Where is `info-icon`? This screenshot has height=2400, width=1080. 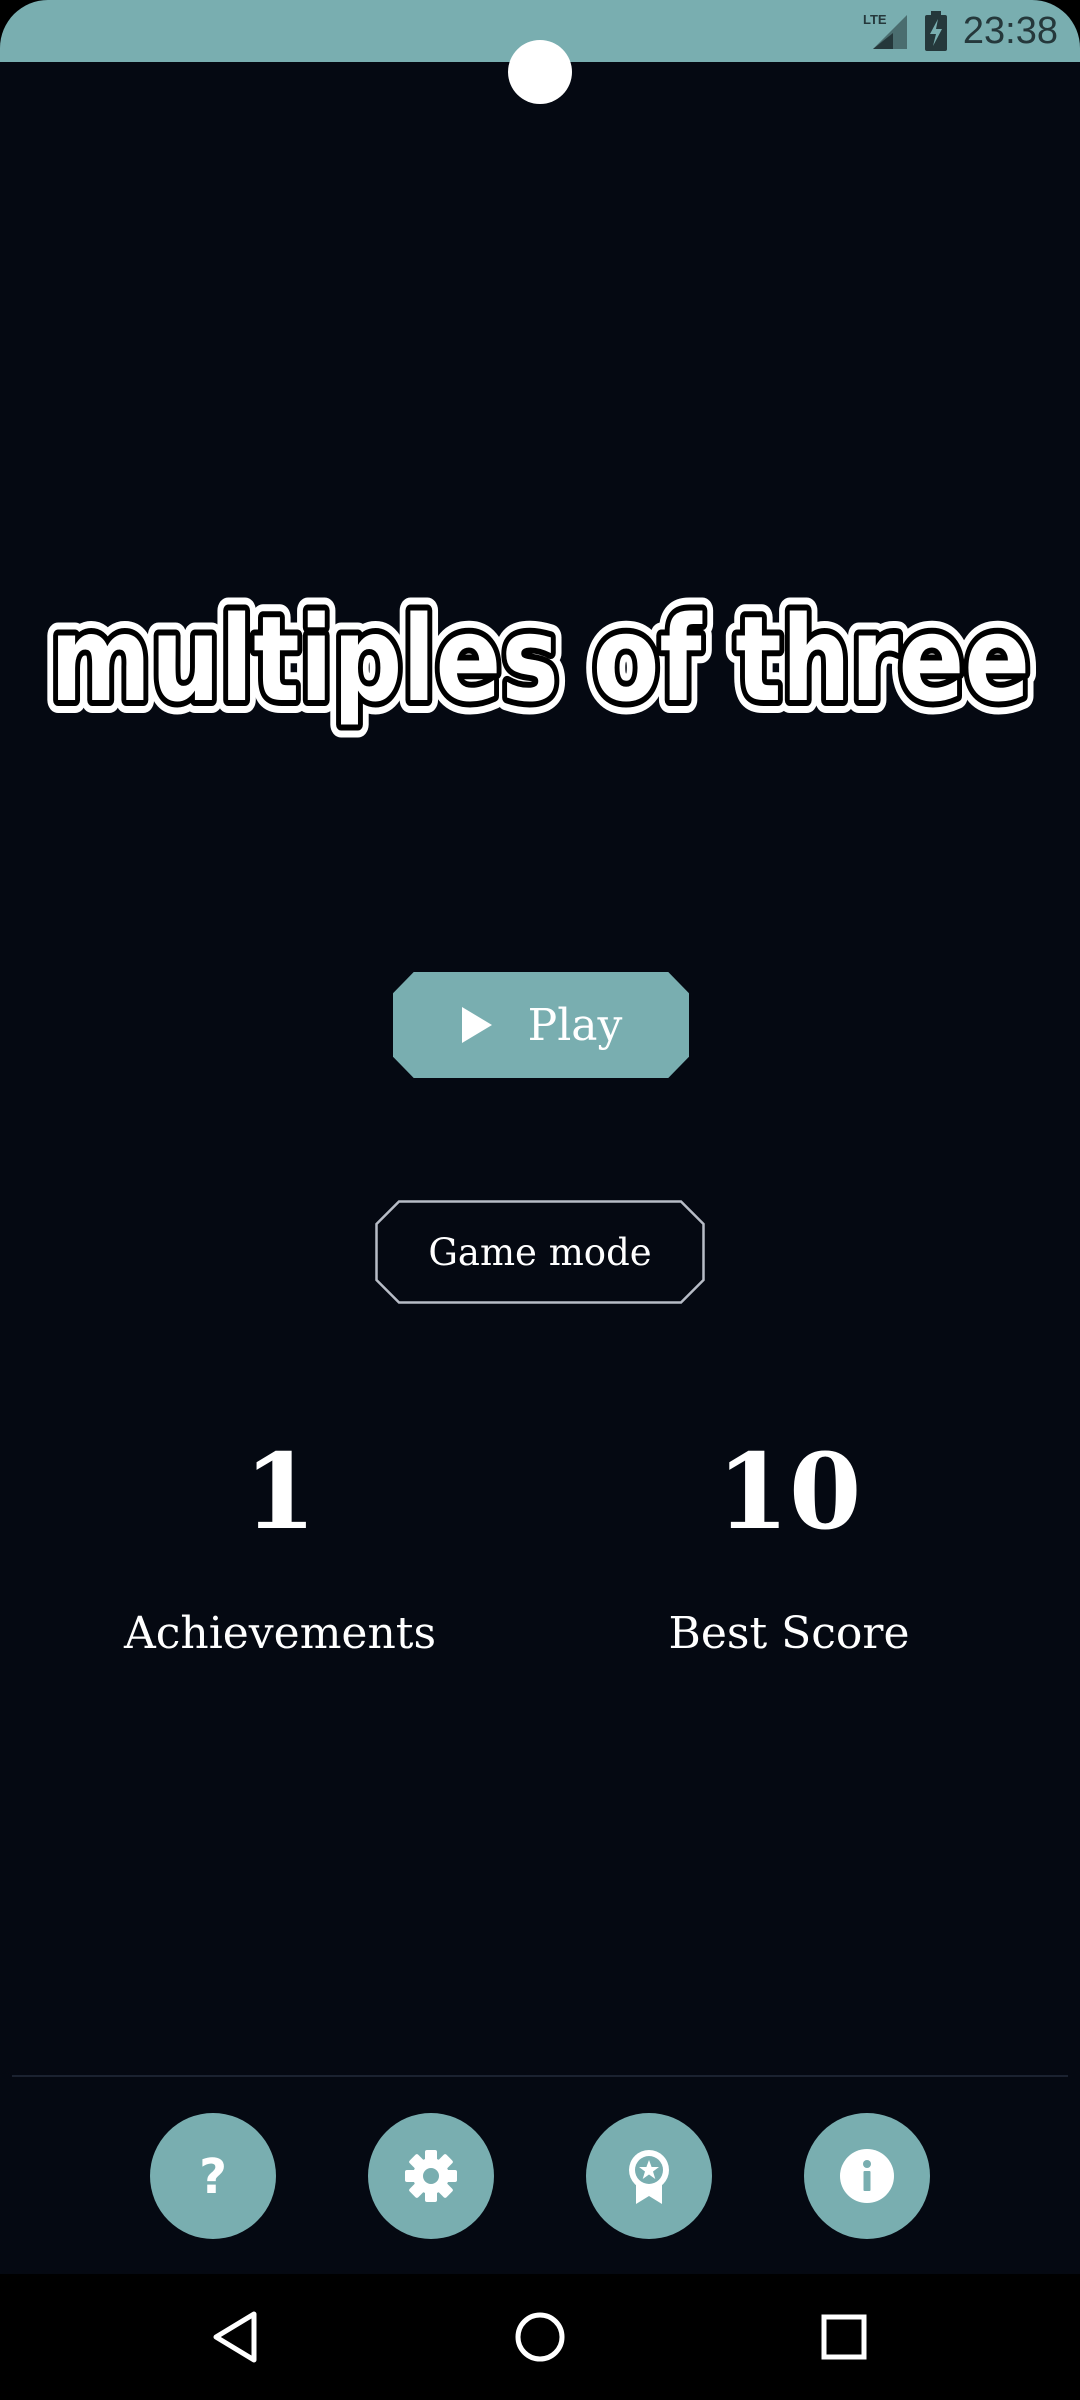 info-icon is located at coordinates (867, 2176).